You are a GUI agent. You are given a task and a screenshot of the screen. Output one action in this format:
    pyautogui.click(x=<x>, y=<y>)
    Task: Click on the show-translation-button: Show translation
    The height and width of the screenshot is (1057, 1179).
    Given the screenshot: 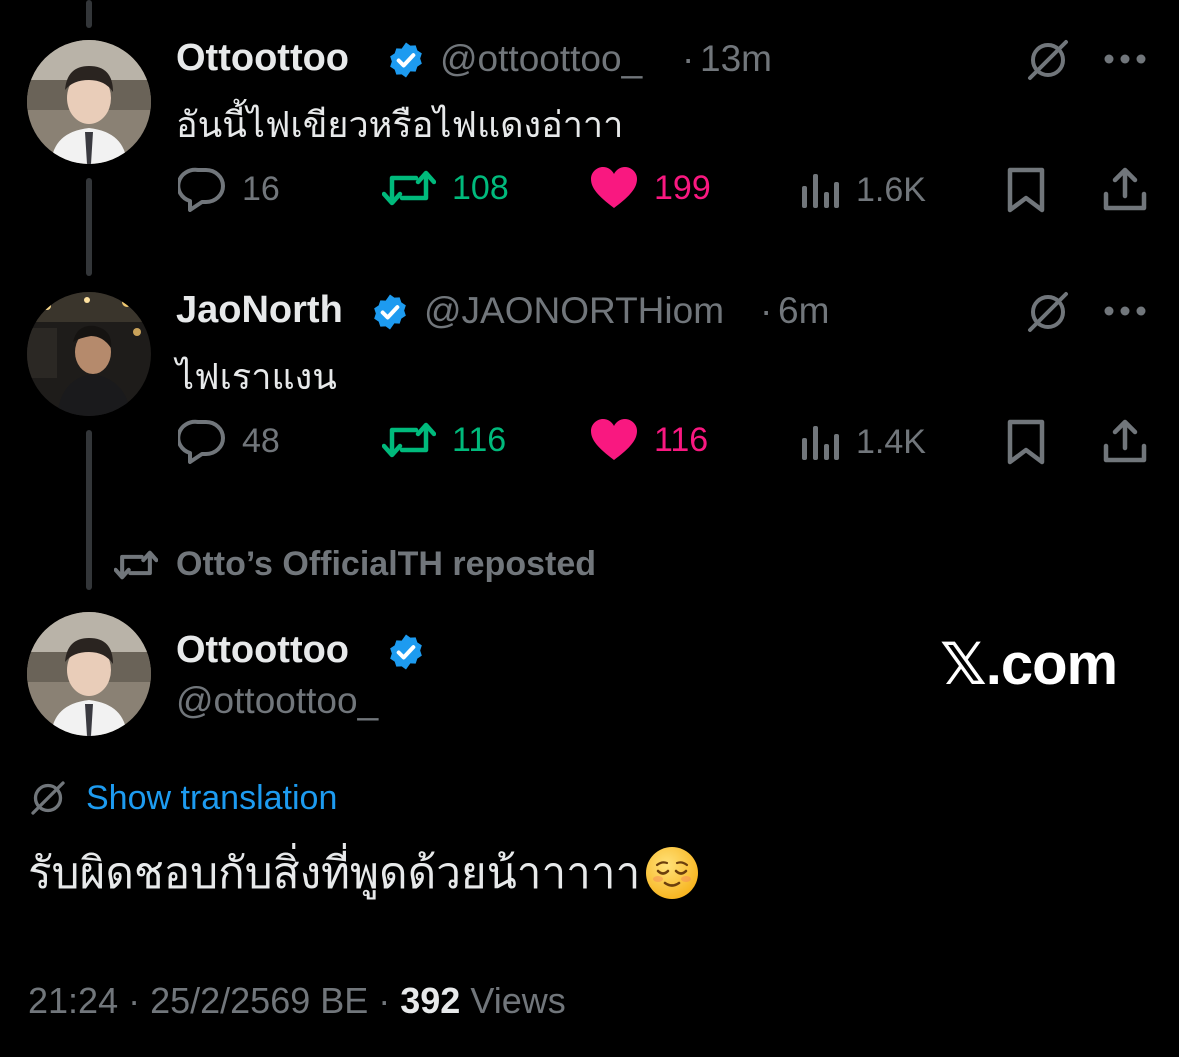 What is the action you would take?
    pyautogui.click(x=182, y=798)
    